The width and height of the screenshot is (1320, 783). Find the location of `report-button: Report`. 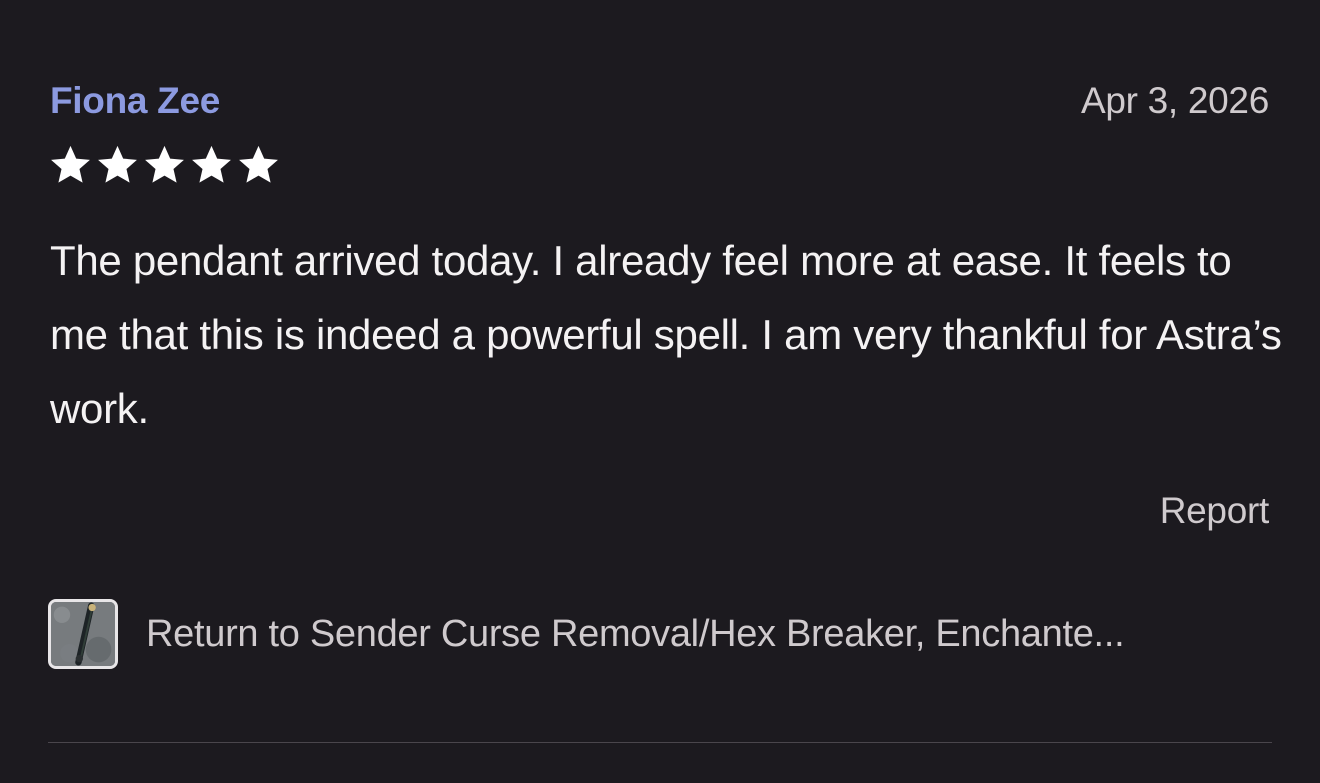

report-button: Report is located at coordinates (1215, 511).